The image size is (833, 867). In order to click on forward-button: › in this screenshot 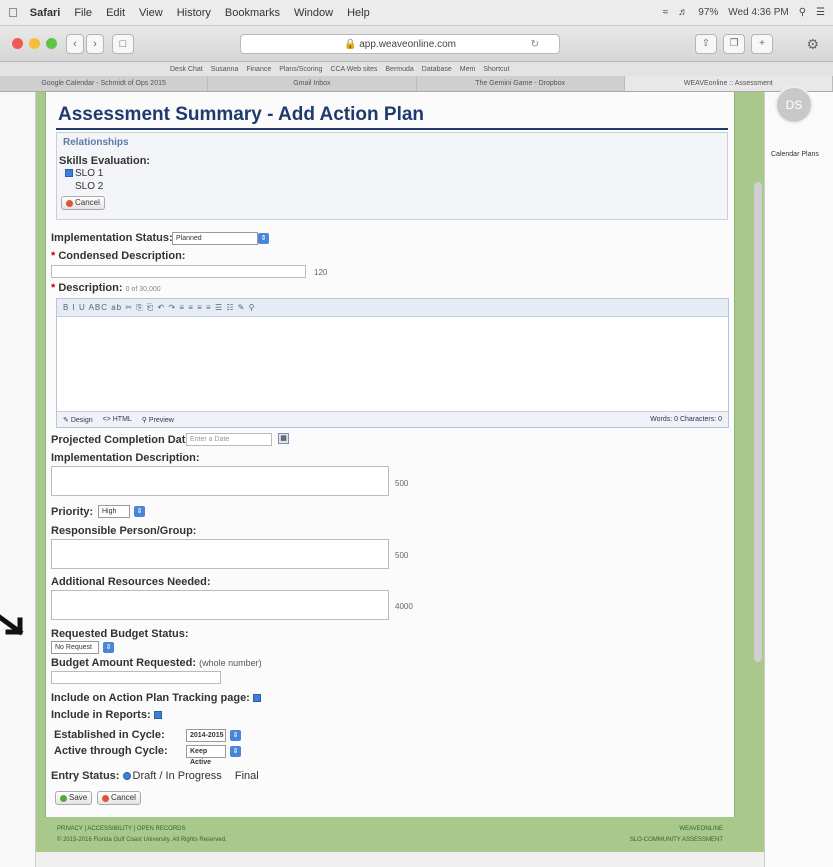, I will do `click(95, 44)`.